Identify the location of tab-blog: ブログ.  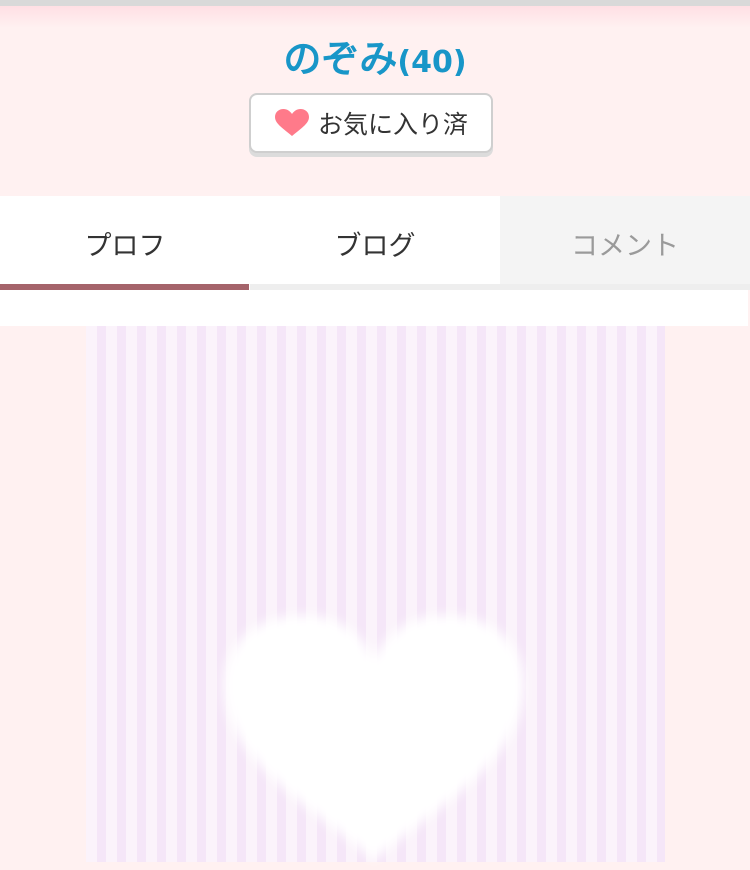
(375, 243).